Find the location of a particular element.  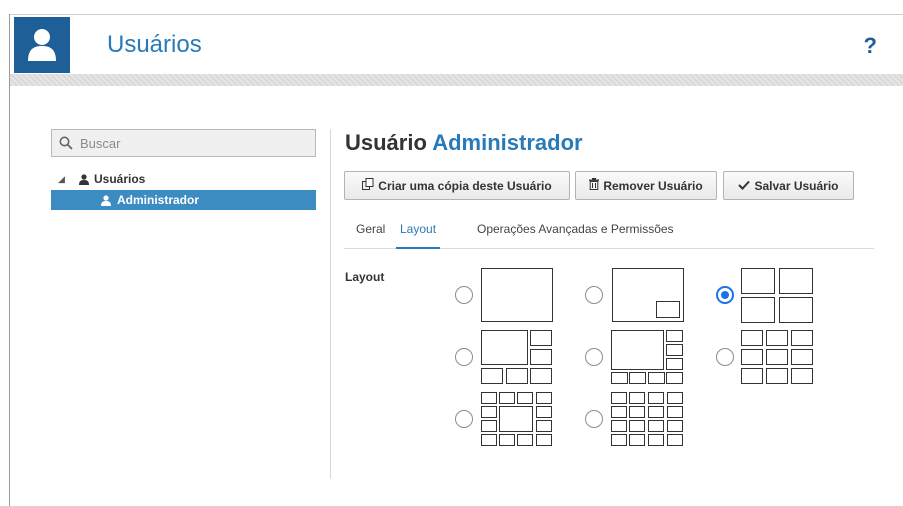

copy-icon is located at coordinates (368, 185).